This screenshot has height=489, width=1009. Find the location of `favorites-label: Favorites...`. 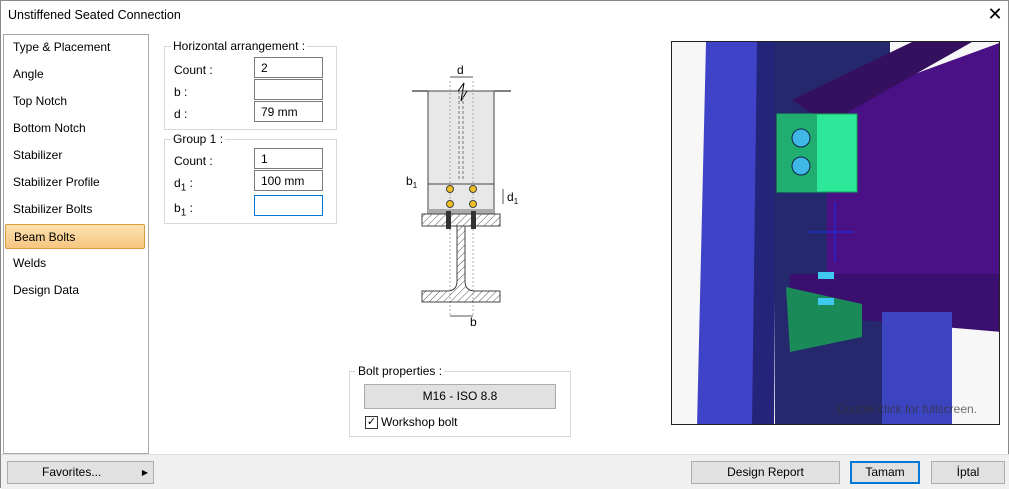

favorites-label: Favorites... is located at coordinates (72, 472).